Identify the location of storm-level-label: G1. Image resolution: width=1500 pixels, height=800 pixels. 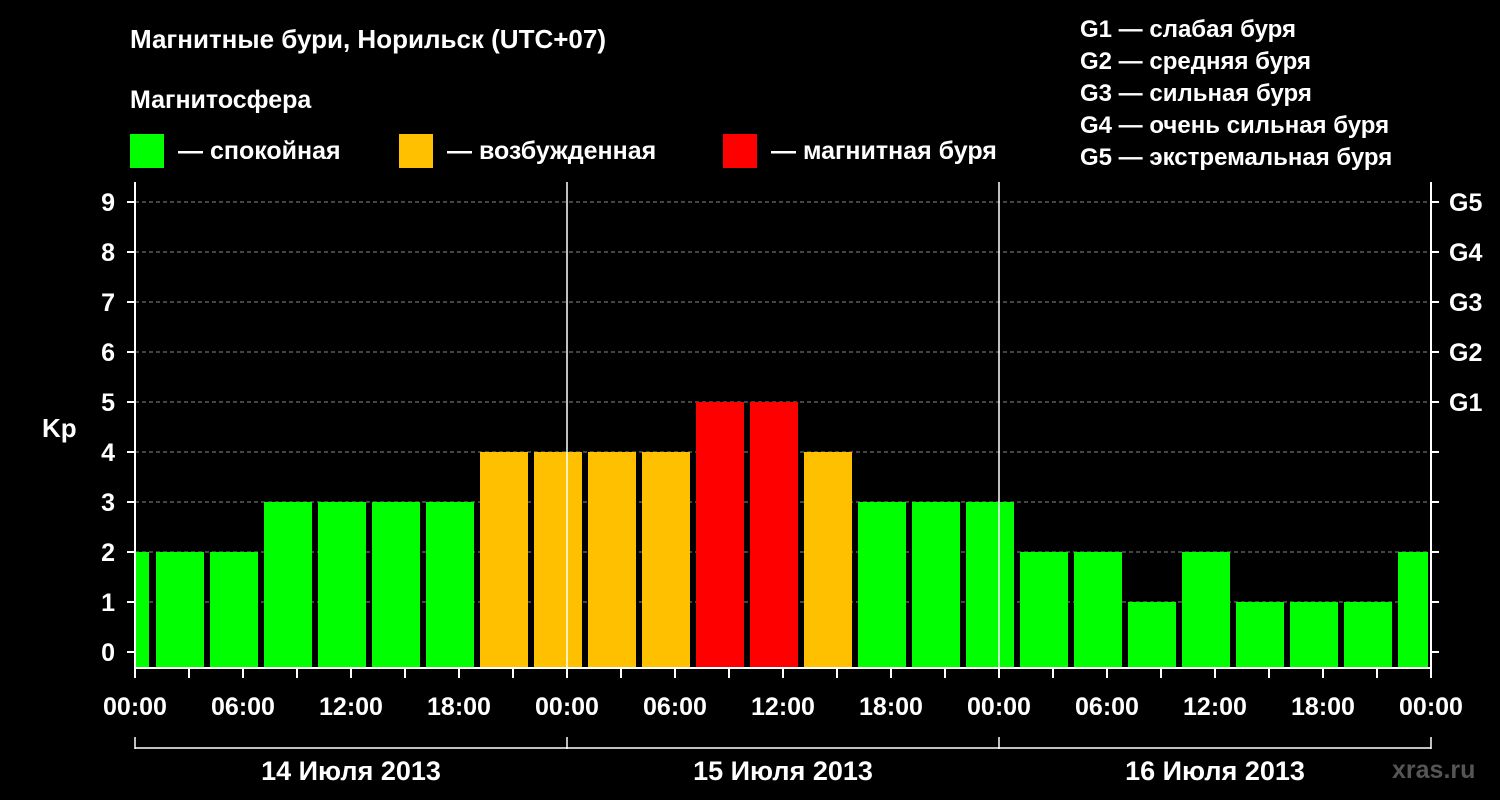
(1465, 403).